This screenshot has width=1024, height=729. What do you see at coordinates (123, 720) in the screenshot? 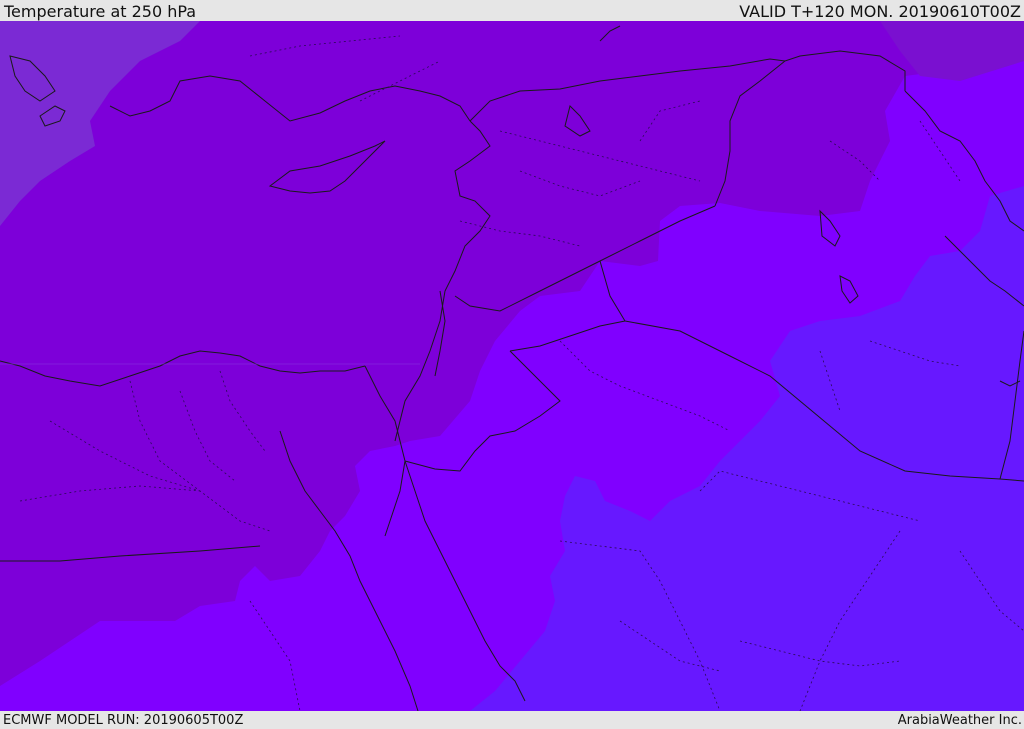
I see `model-run: ECMWF MODEL RUN: 20190605T00Z` at bounding box center [123, 720].